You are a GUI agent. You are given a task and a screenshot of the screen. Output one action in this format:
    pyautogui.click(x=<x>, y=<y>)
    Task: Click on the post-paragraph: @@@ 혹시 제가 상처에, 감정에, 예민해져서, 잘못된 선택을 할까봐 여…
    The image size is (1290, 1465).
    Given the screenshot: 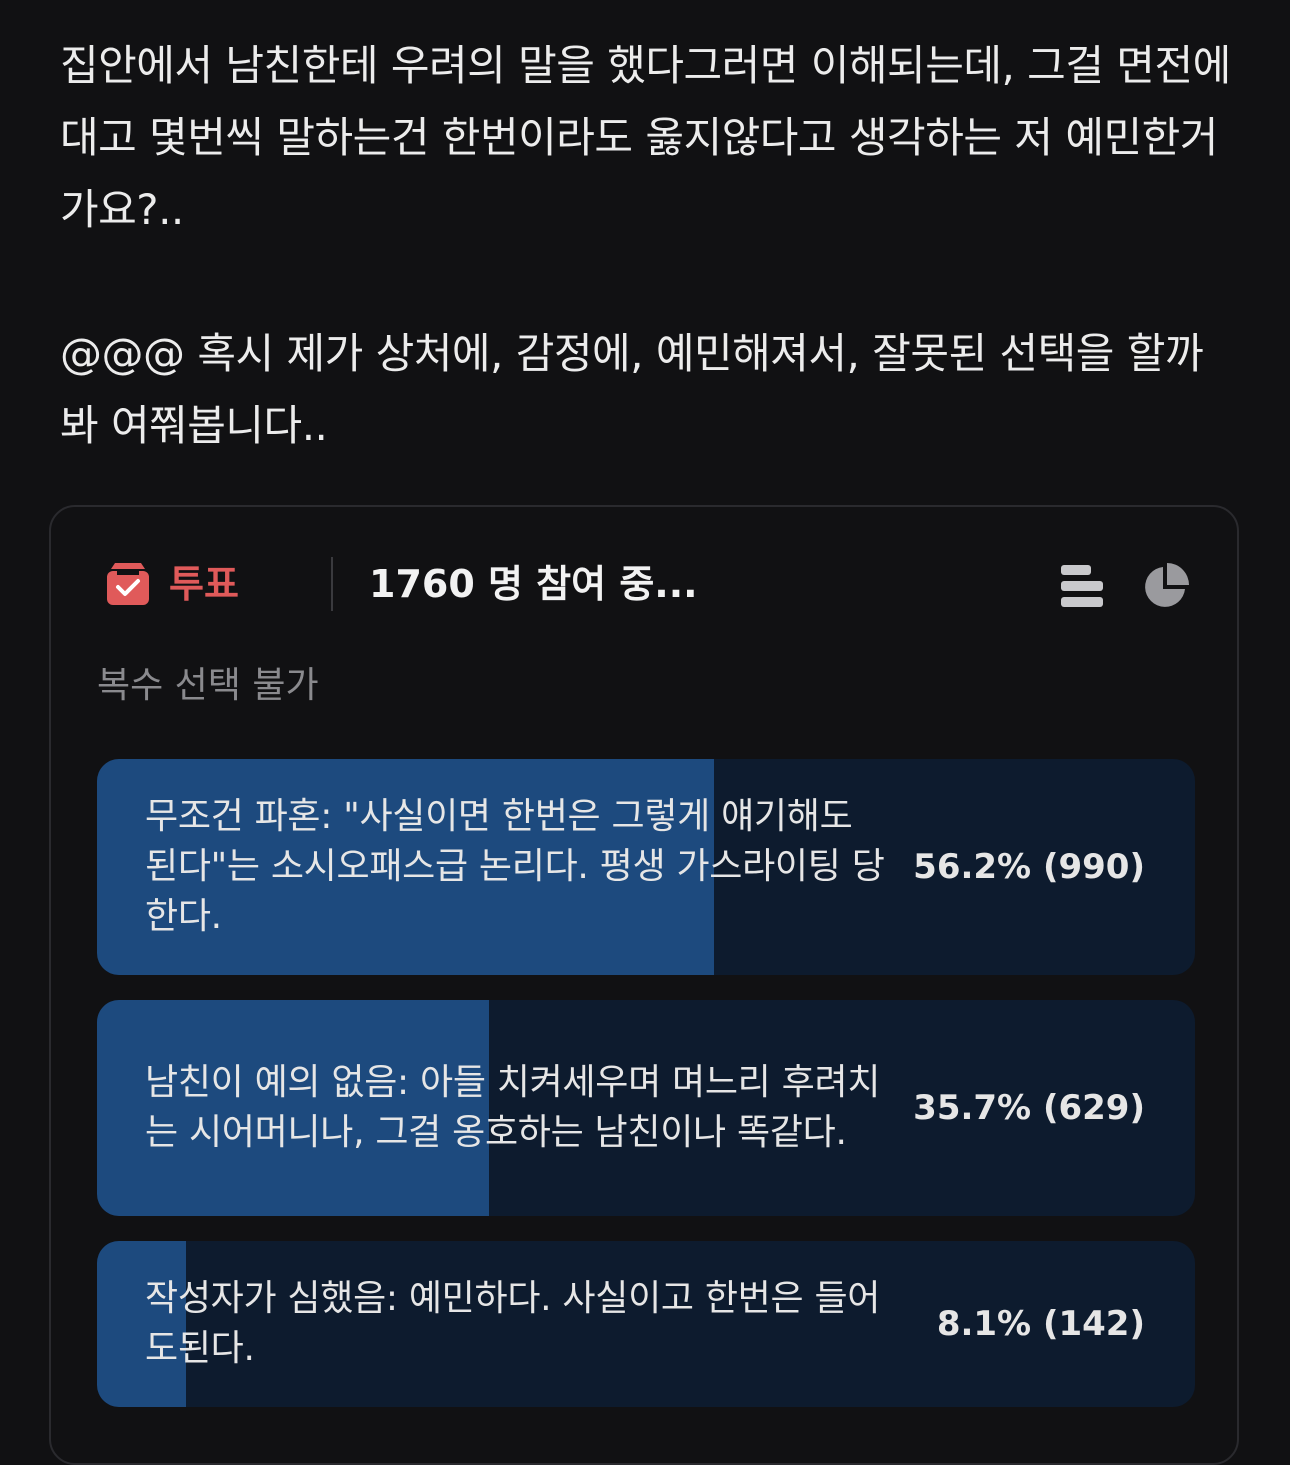 What is the action you would take?
    pyautogui.click(x=632, y=389)
    